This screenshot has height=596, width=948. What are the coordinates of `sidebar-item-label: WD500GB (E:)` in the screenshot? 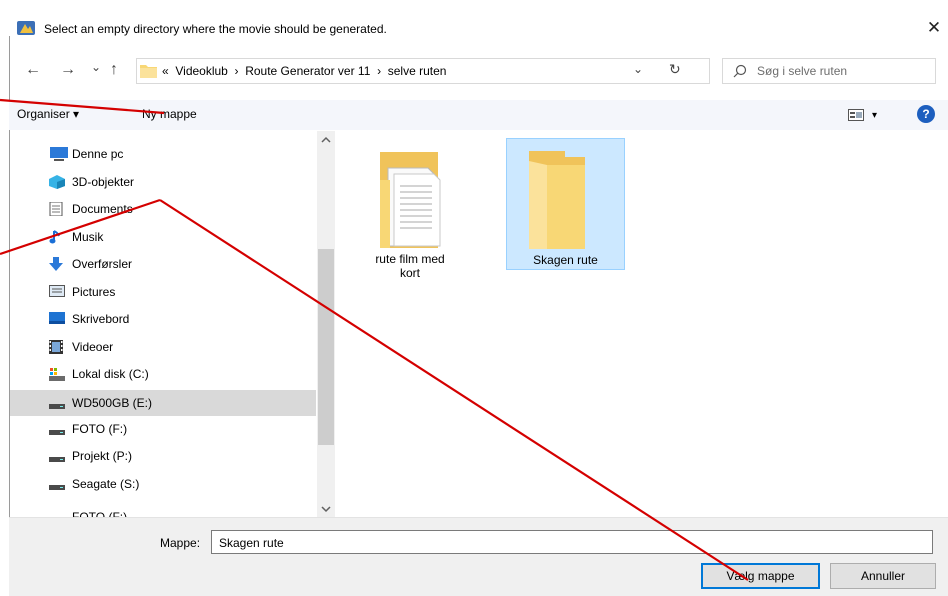 It's located at (112, 403).